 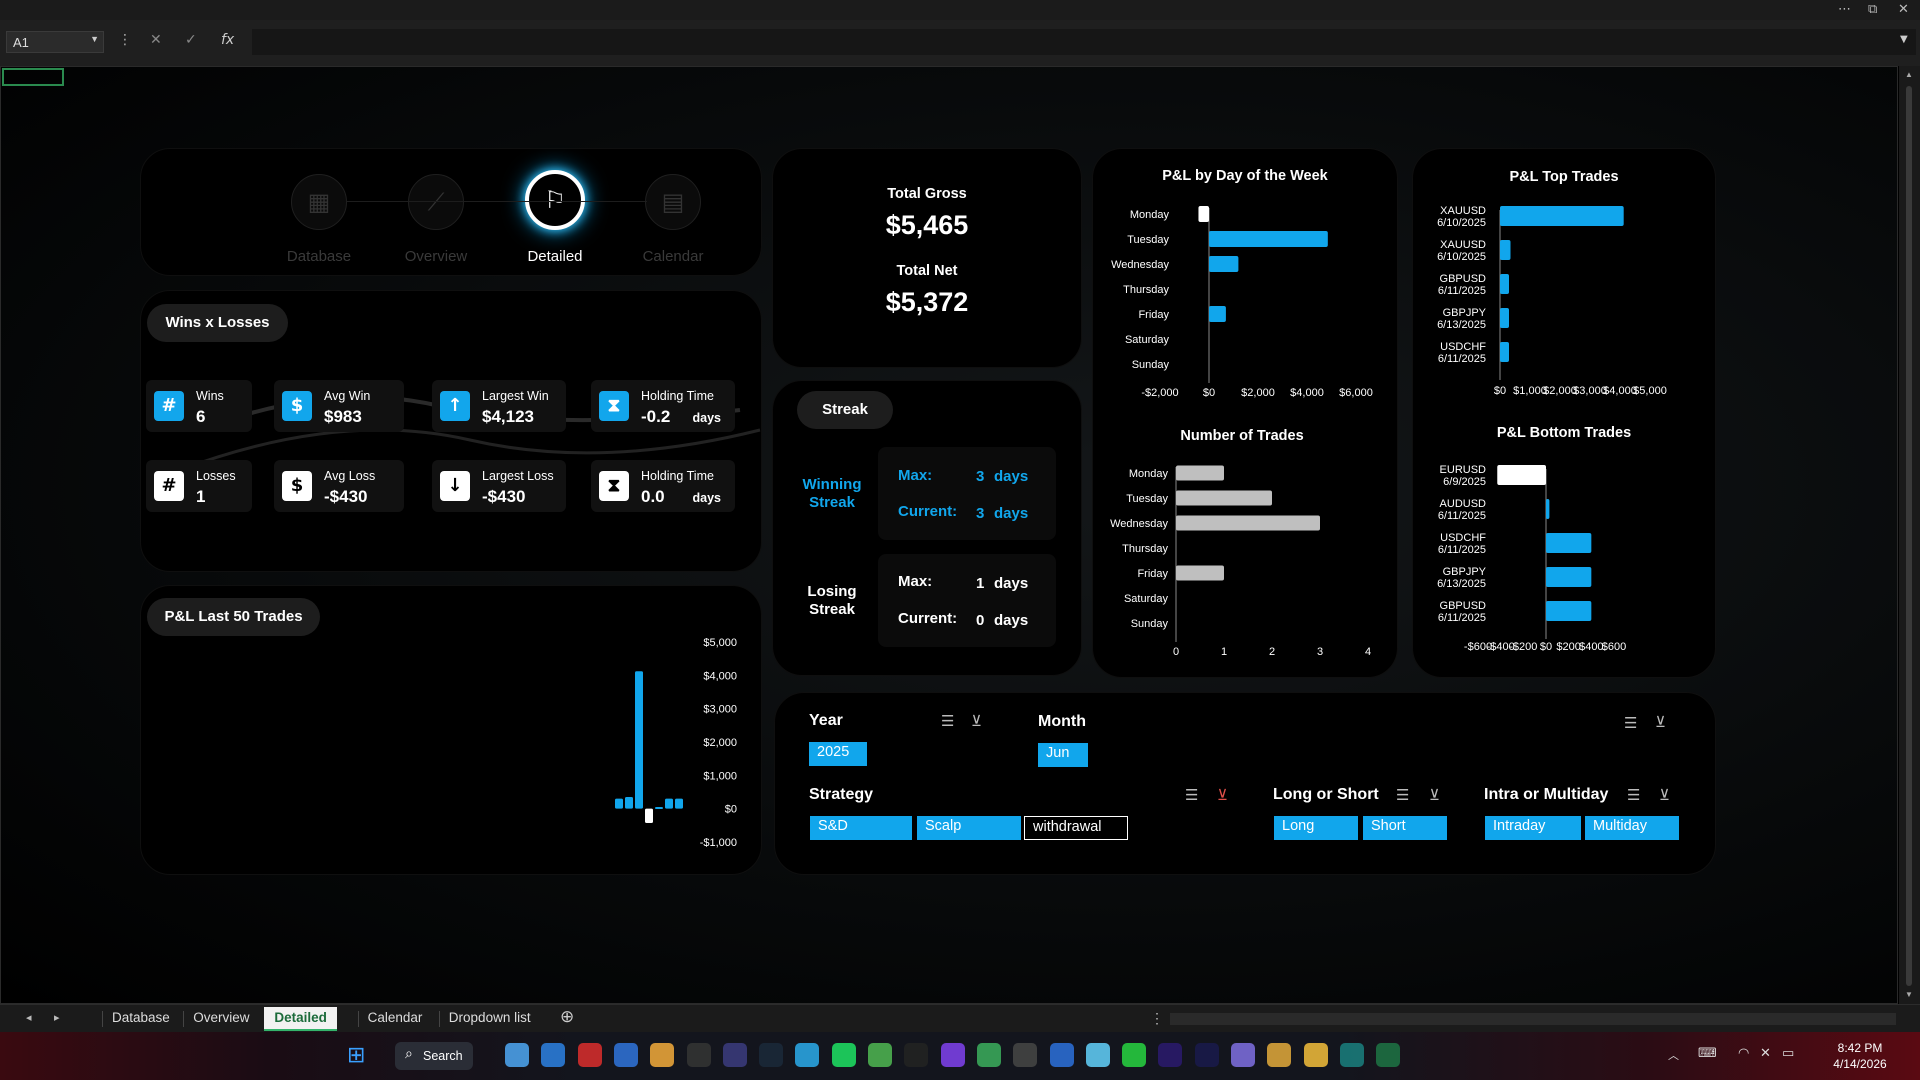 What do you see at coordinates (1405, 828) in the screenshot?
I see `slicer-option-short: Short` at bounding box center [1405, 828].